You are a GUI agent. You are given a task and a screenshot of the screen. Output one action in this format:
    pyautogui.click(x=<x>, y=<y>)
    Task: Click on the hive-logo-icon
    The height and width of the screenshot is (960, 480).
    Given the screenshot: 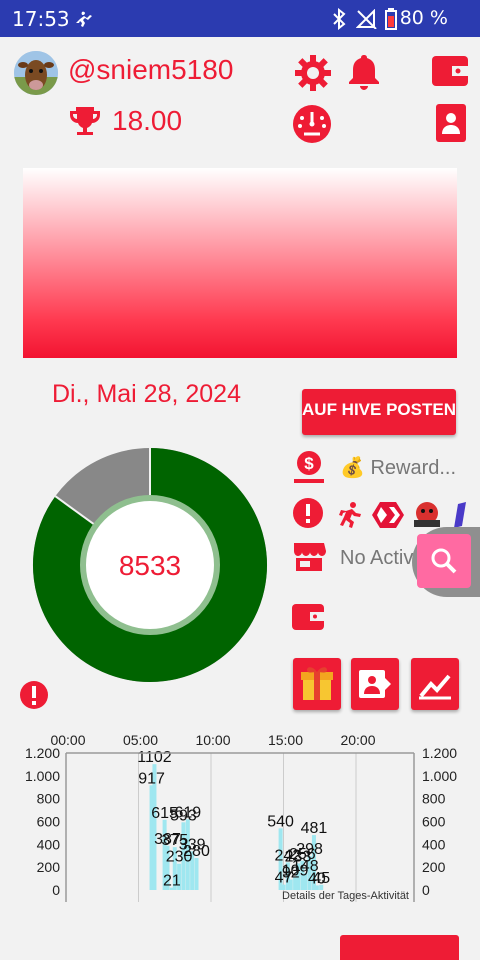 What is the action you would take?
    pyautogui.click(x=388, y=515)
    